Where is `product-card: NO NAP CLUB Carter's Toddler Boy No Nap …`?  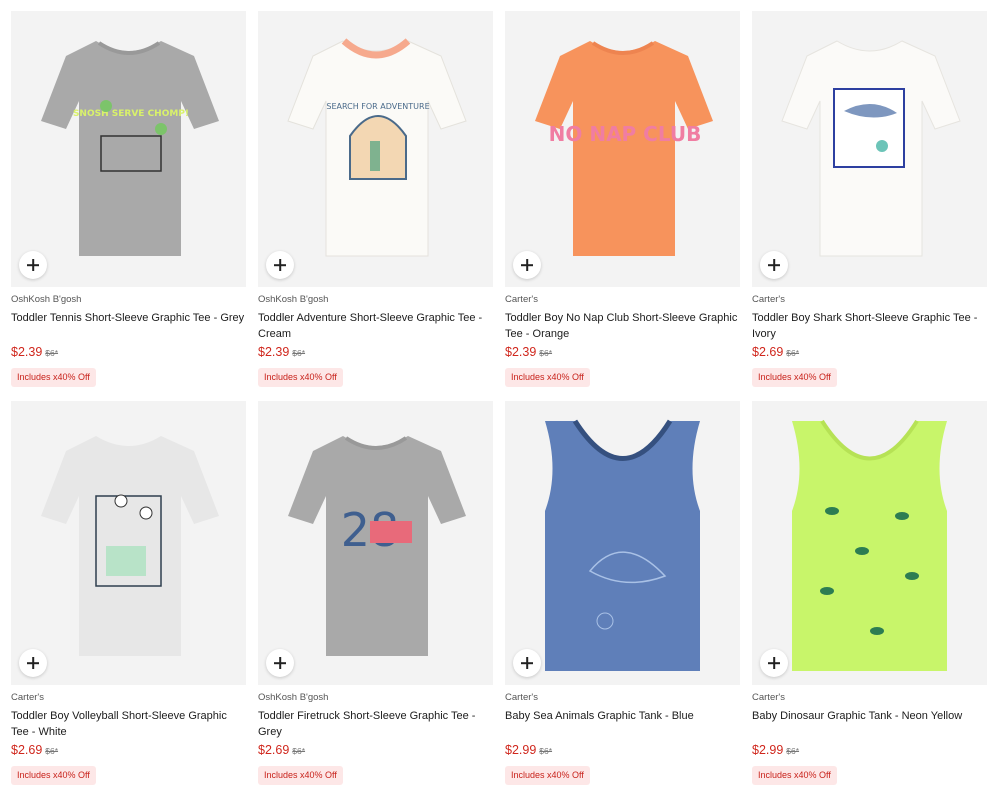
product-card: NO NAP CLUB Carter's Toddler Boy No Nap … is located at coordinates (622, 206).